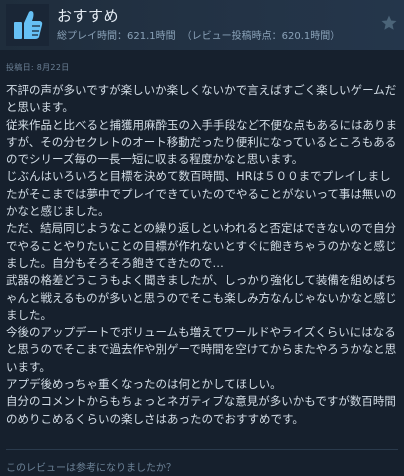 This screenshot has height=476, width=404. I want to click on divider, so click(202, 449).